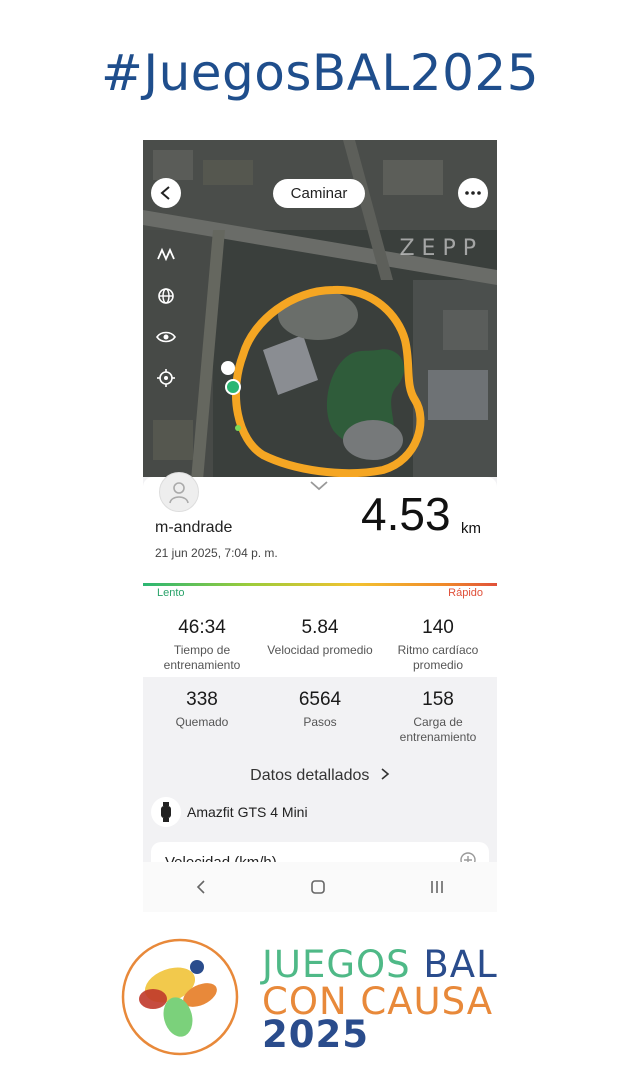 This screenshot has height=1081, width=640. I want to click on globe-icon, so click(166, 296).